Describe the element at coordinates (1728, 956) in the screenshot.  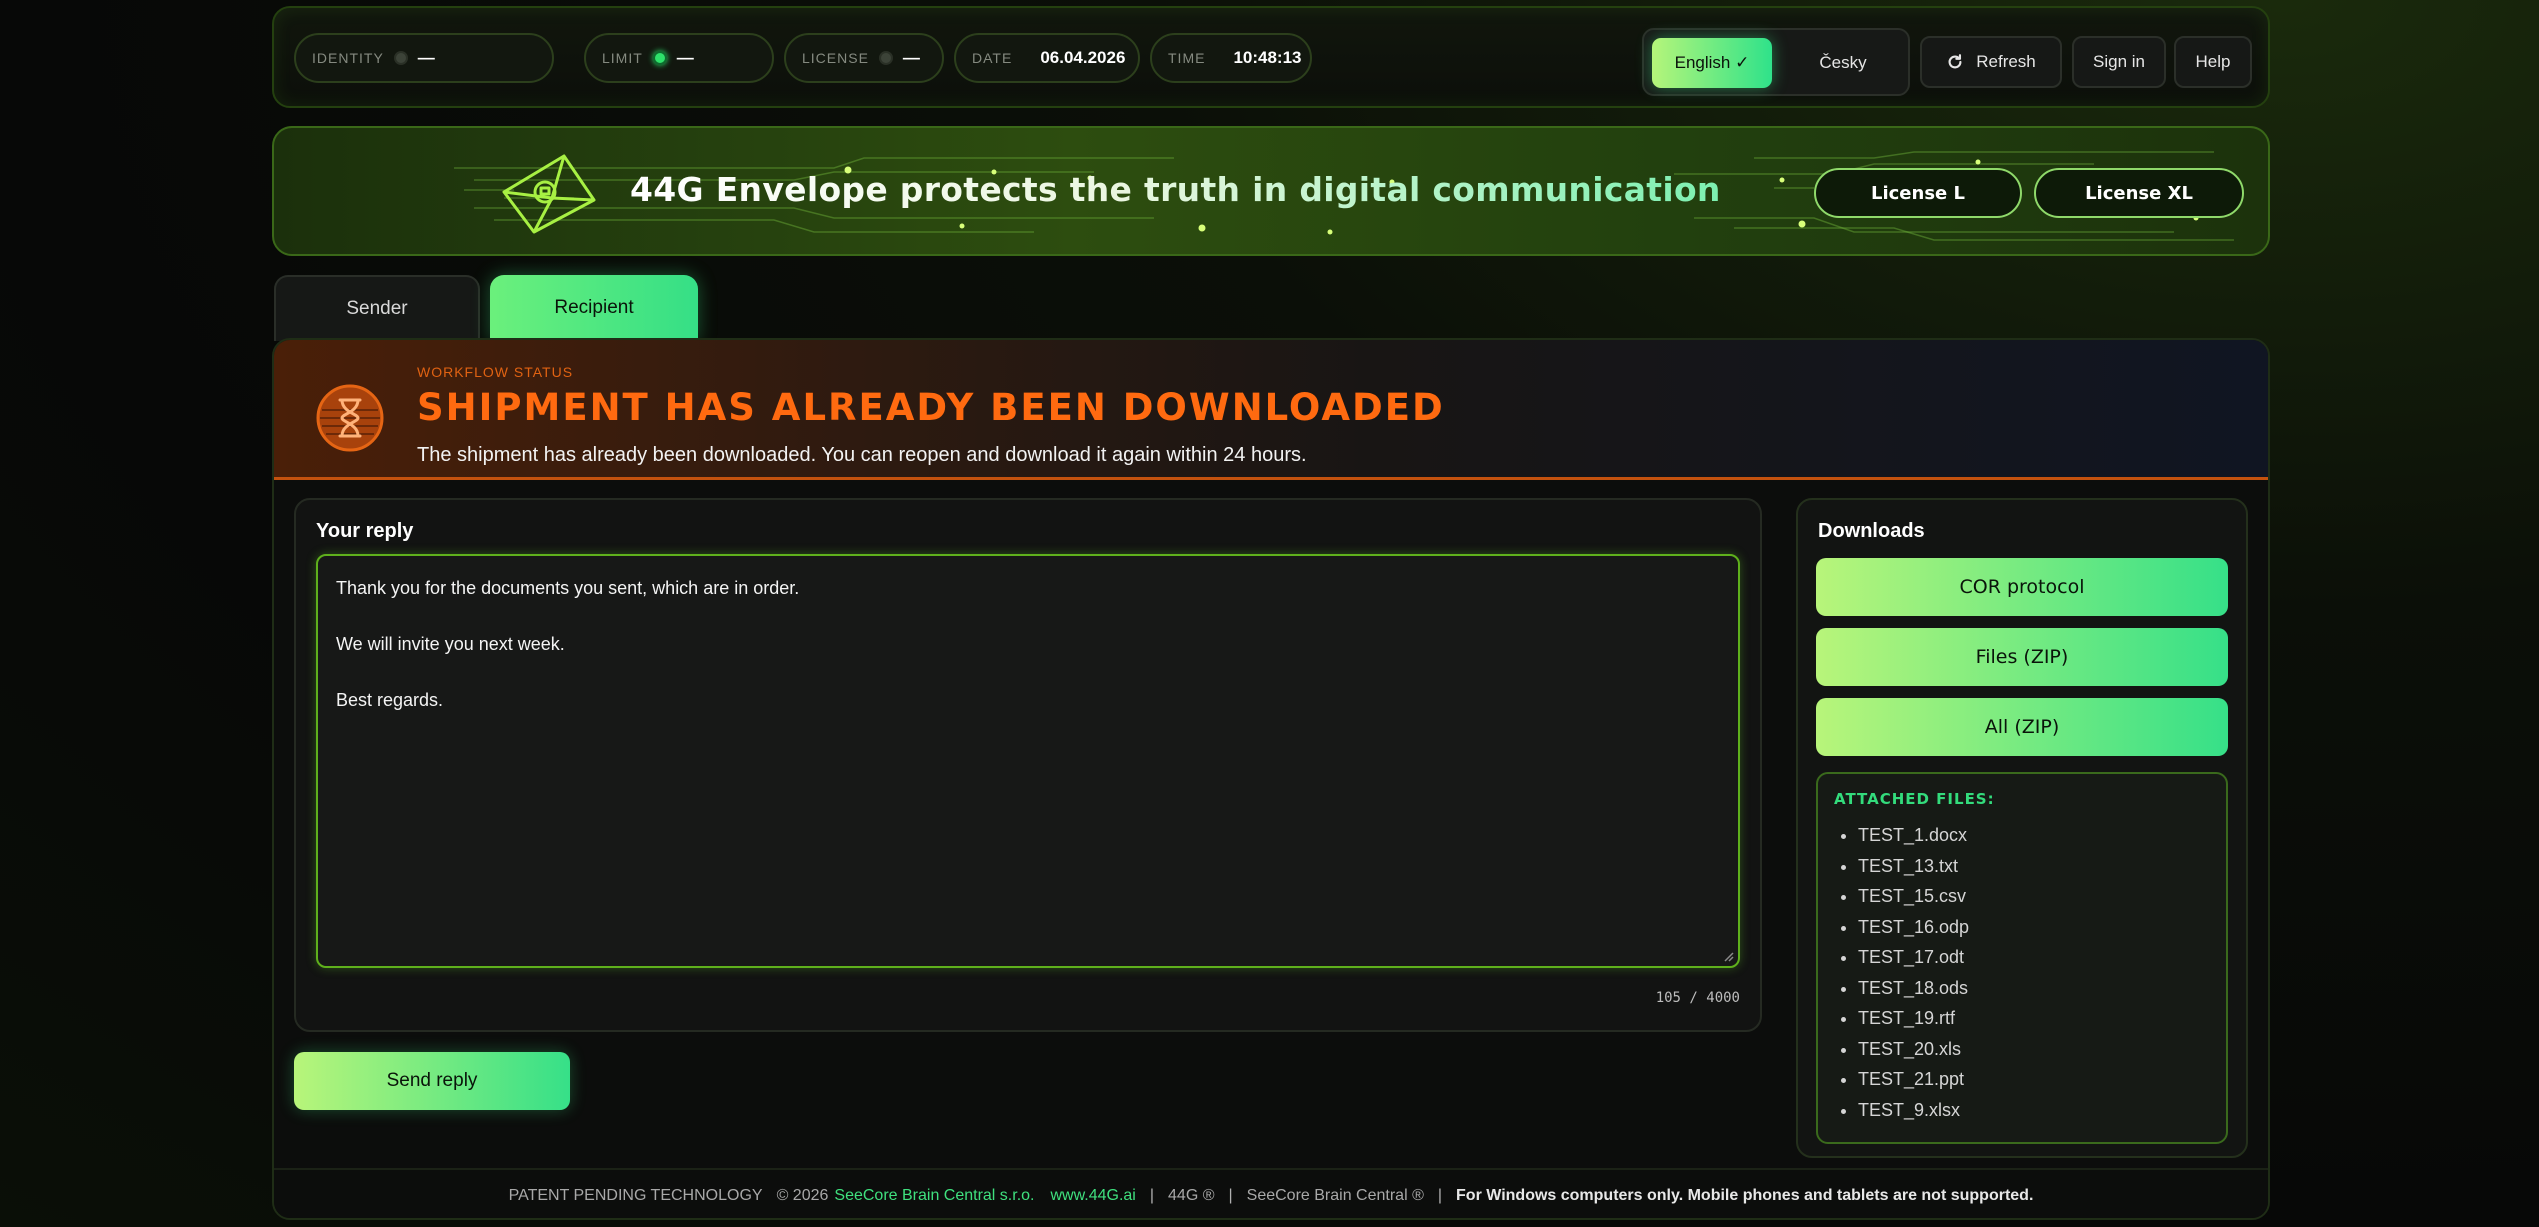
I see `resize-handle-icon` at that location.